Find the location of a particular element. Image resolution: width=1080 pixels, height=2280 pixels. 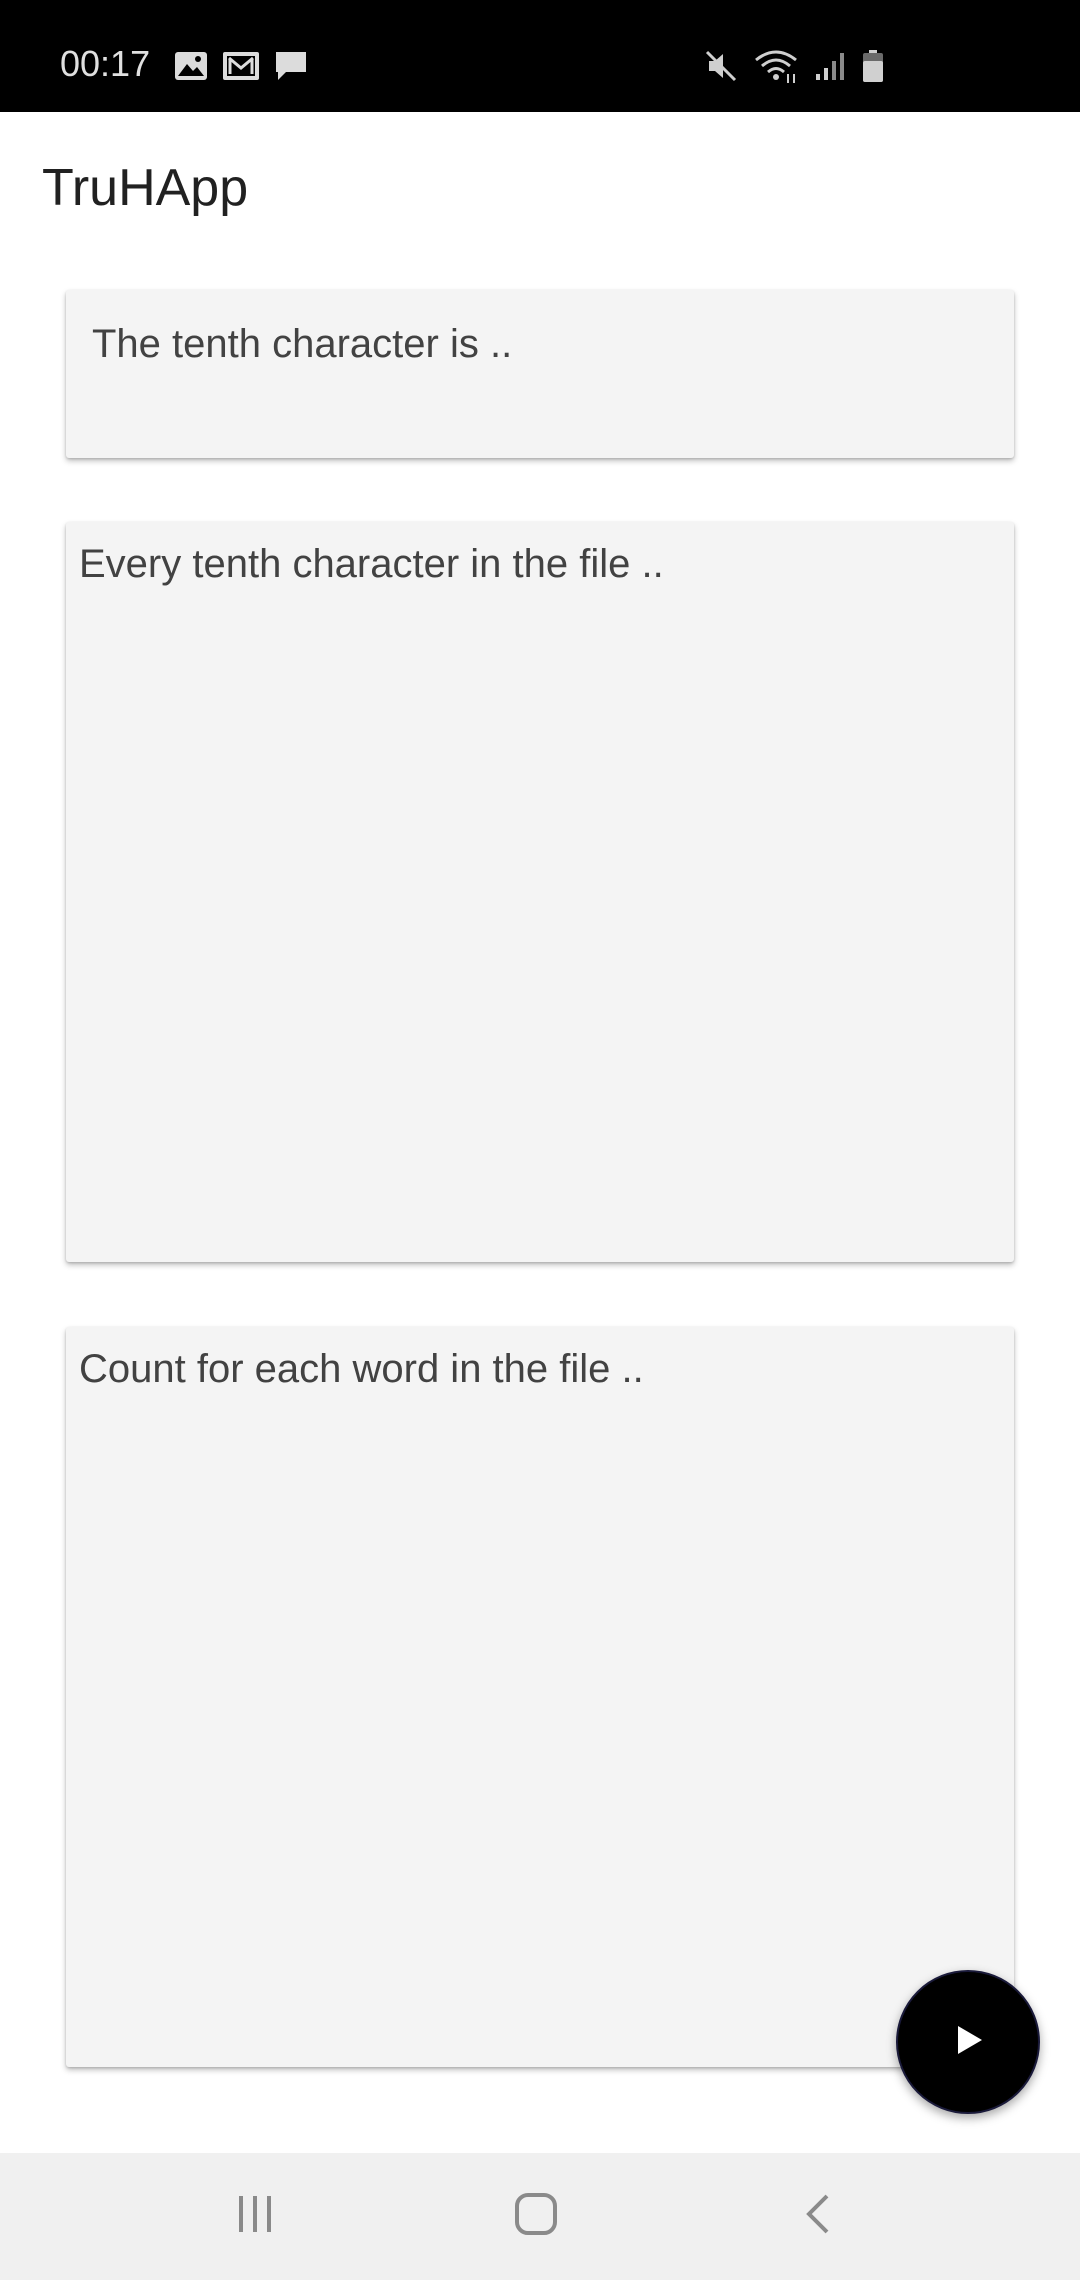

mute-icon is located at coordinates (721, 68).